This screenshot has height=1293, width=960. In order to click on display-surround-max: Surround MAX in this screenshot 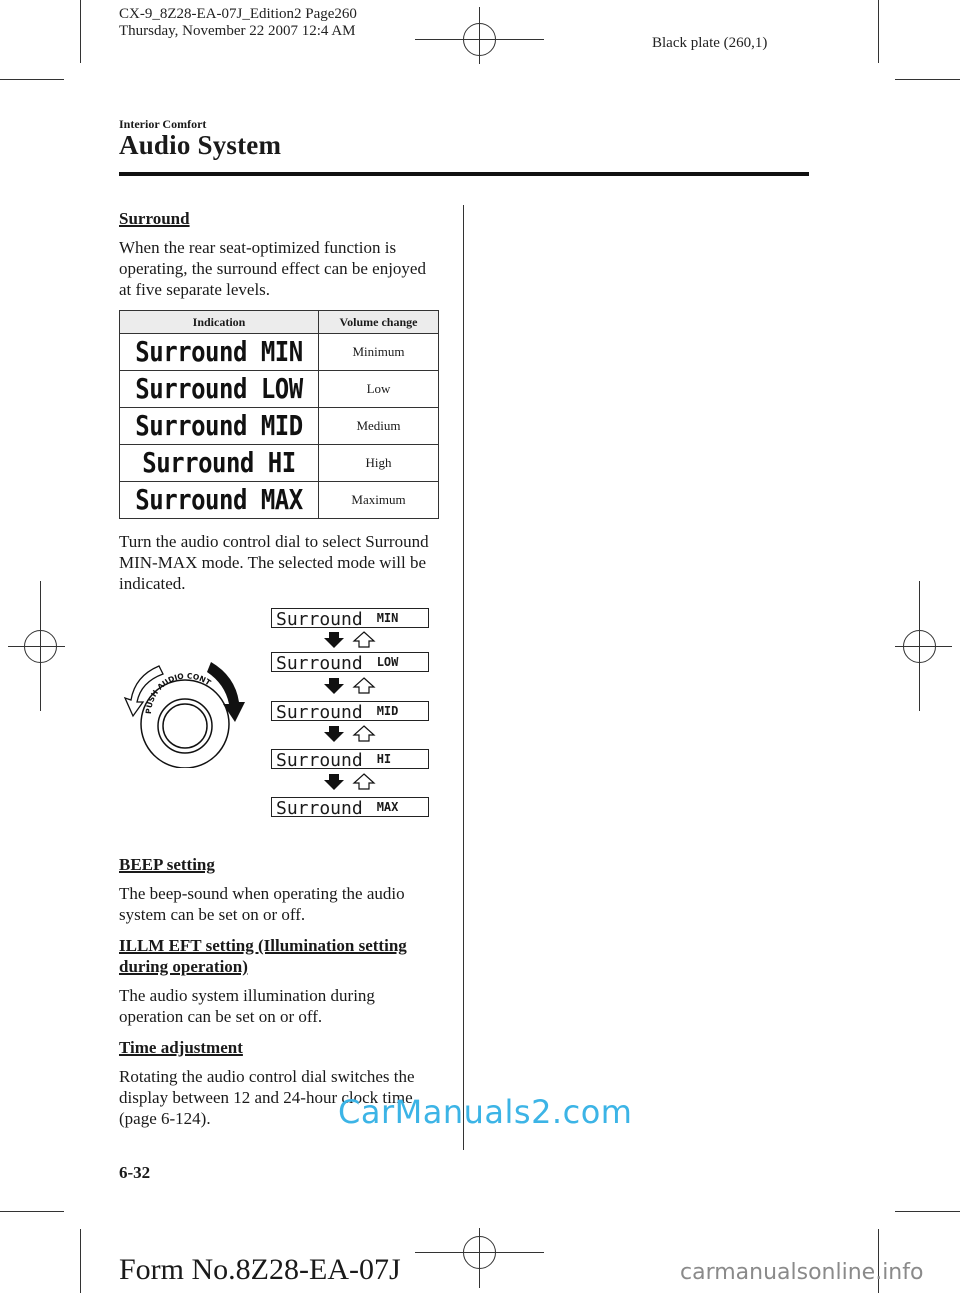, I will do `click(350, 807)`.